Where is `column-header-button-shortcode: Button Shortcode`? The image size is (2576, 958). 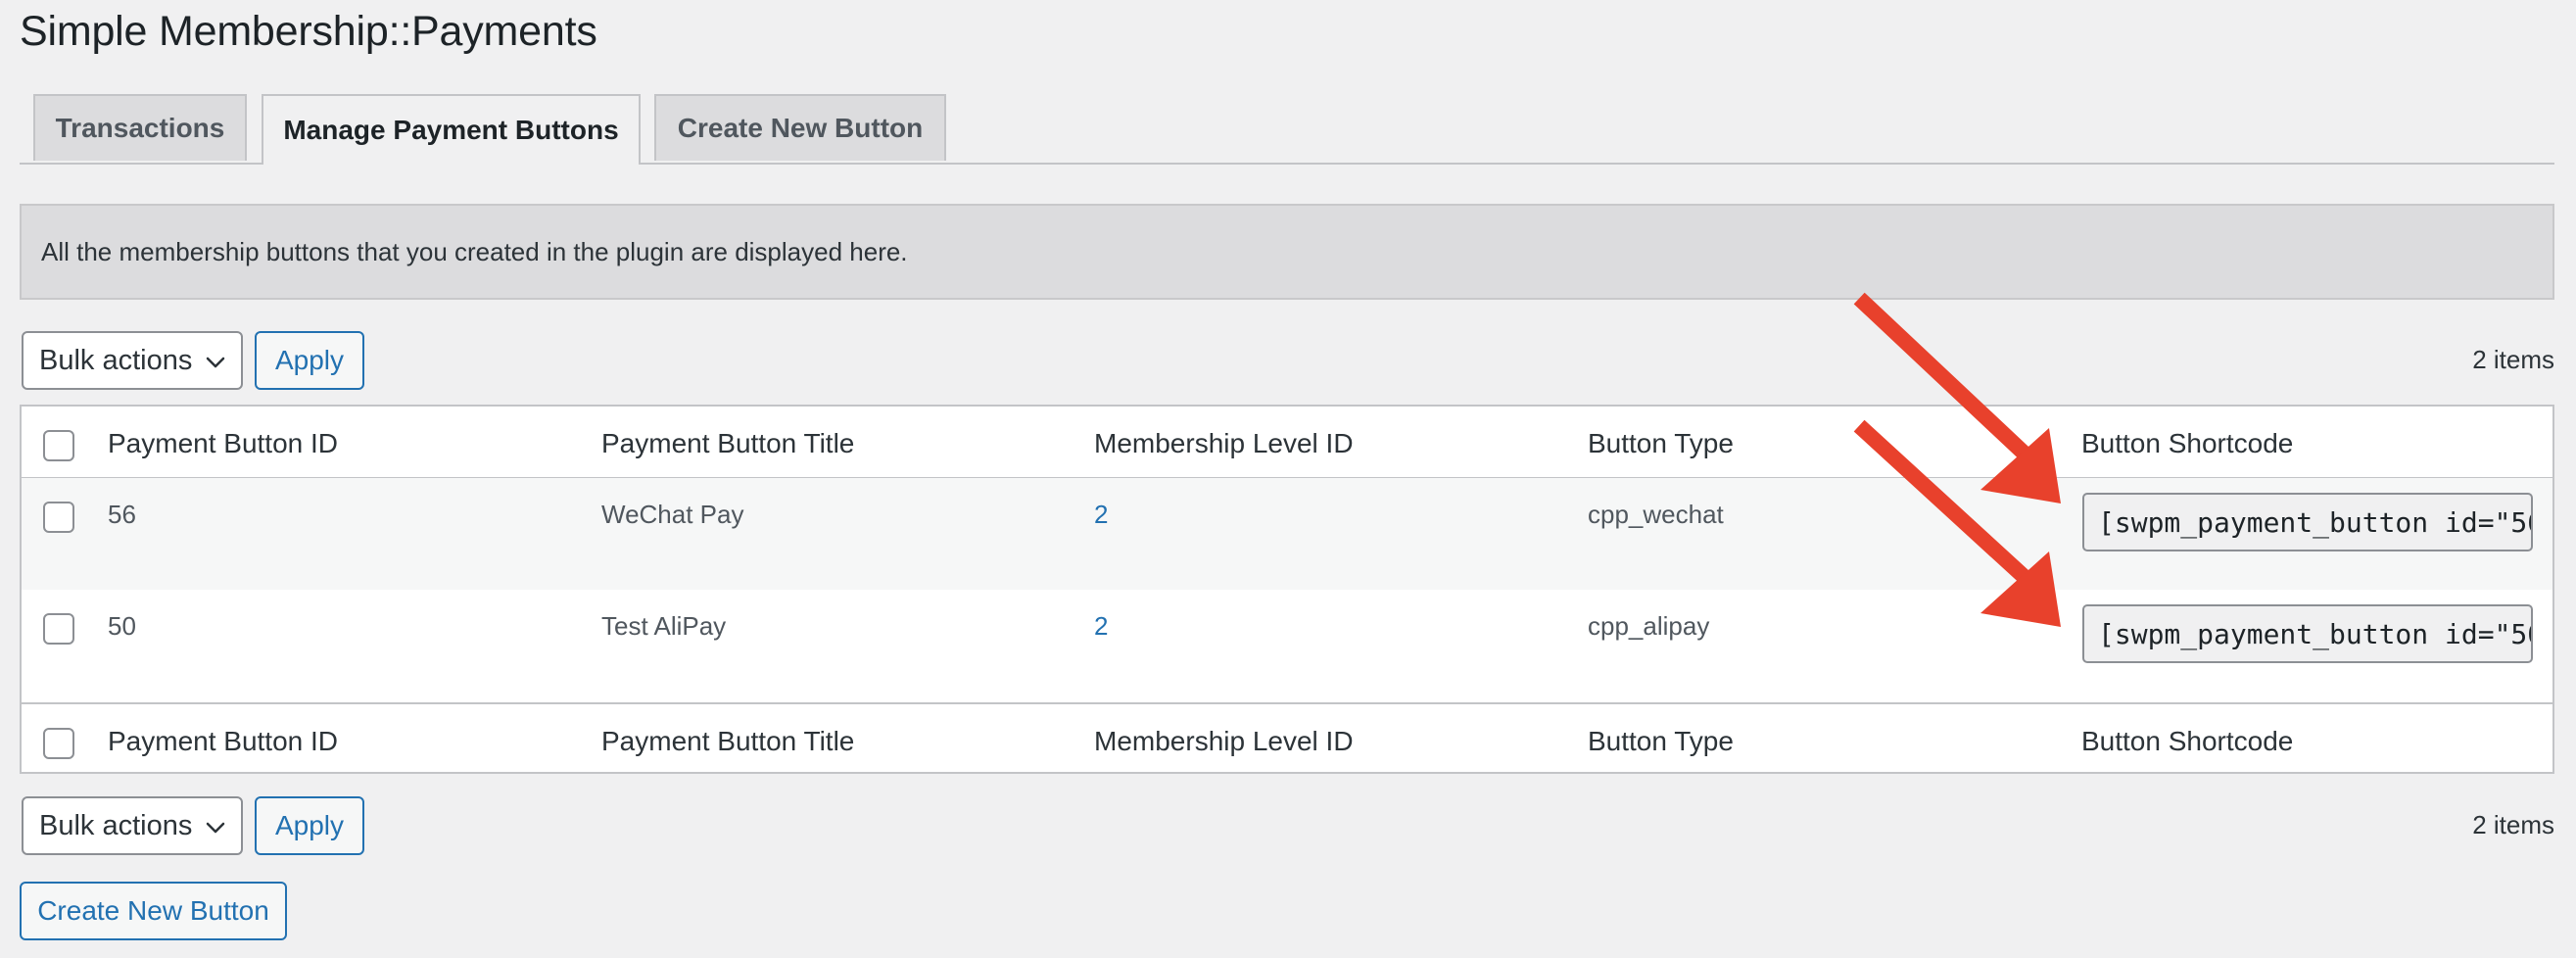 column-header-button-shortcode: Button Shortcode is located at coordinates (2188, 443).